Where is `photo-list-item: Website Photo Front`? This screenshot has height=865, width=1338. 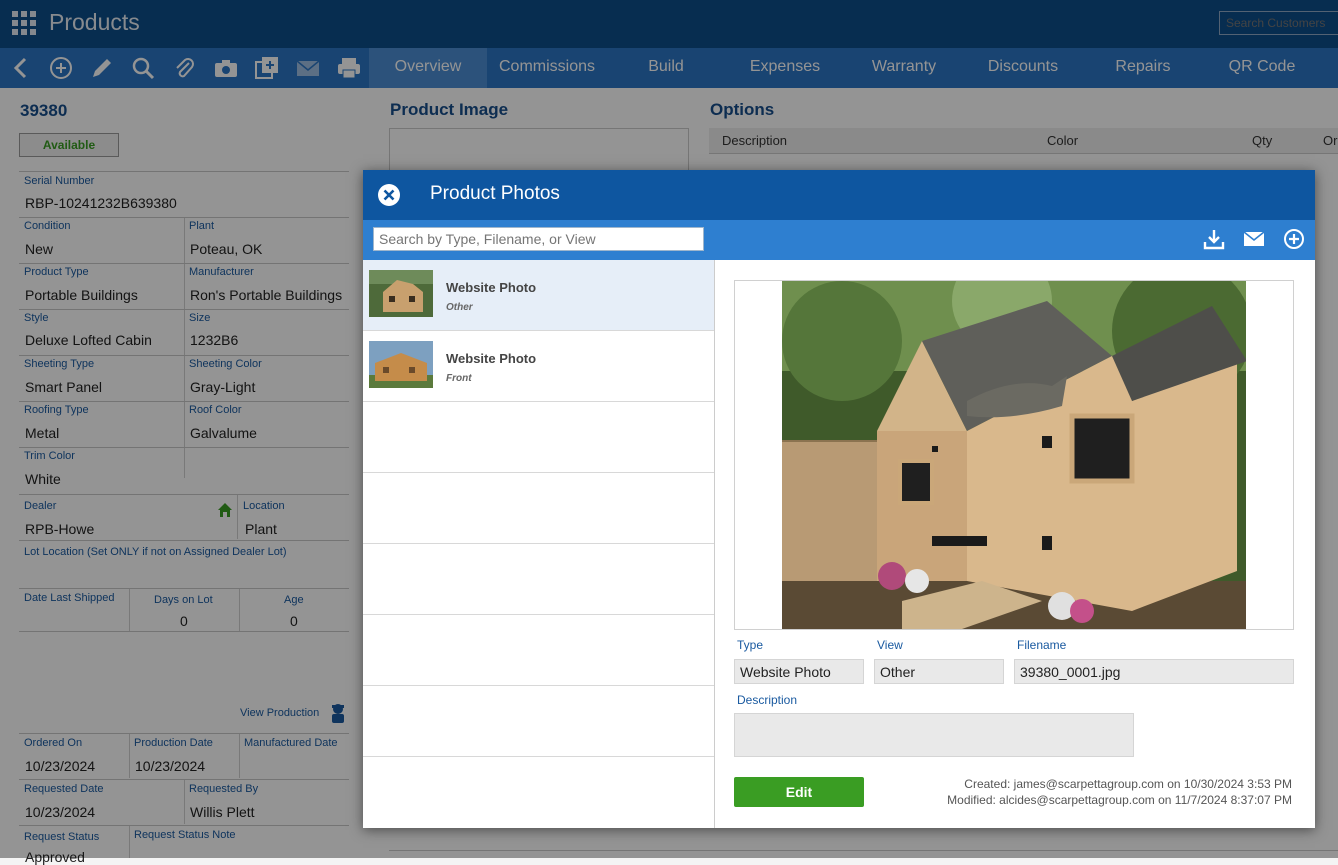
photo-list-item: Website Photo Front is located at coordinates (538, 366).